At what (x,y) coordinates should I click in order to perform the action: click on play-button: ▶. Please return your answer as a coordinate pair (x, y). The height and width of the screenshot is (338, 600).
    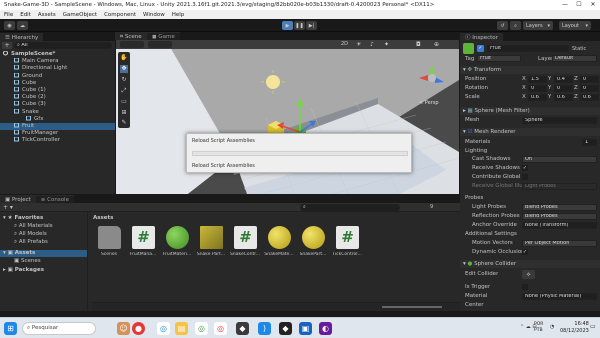
    Looking at the image, I should click on (287, 25).